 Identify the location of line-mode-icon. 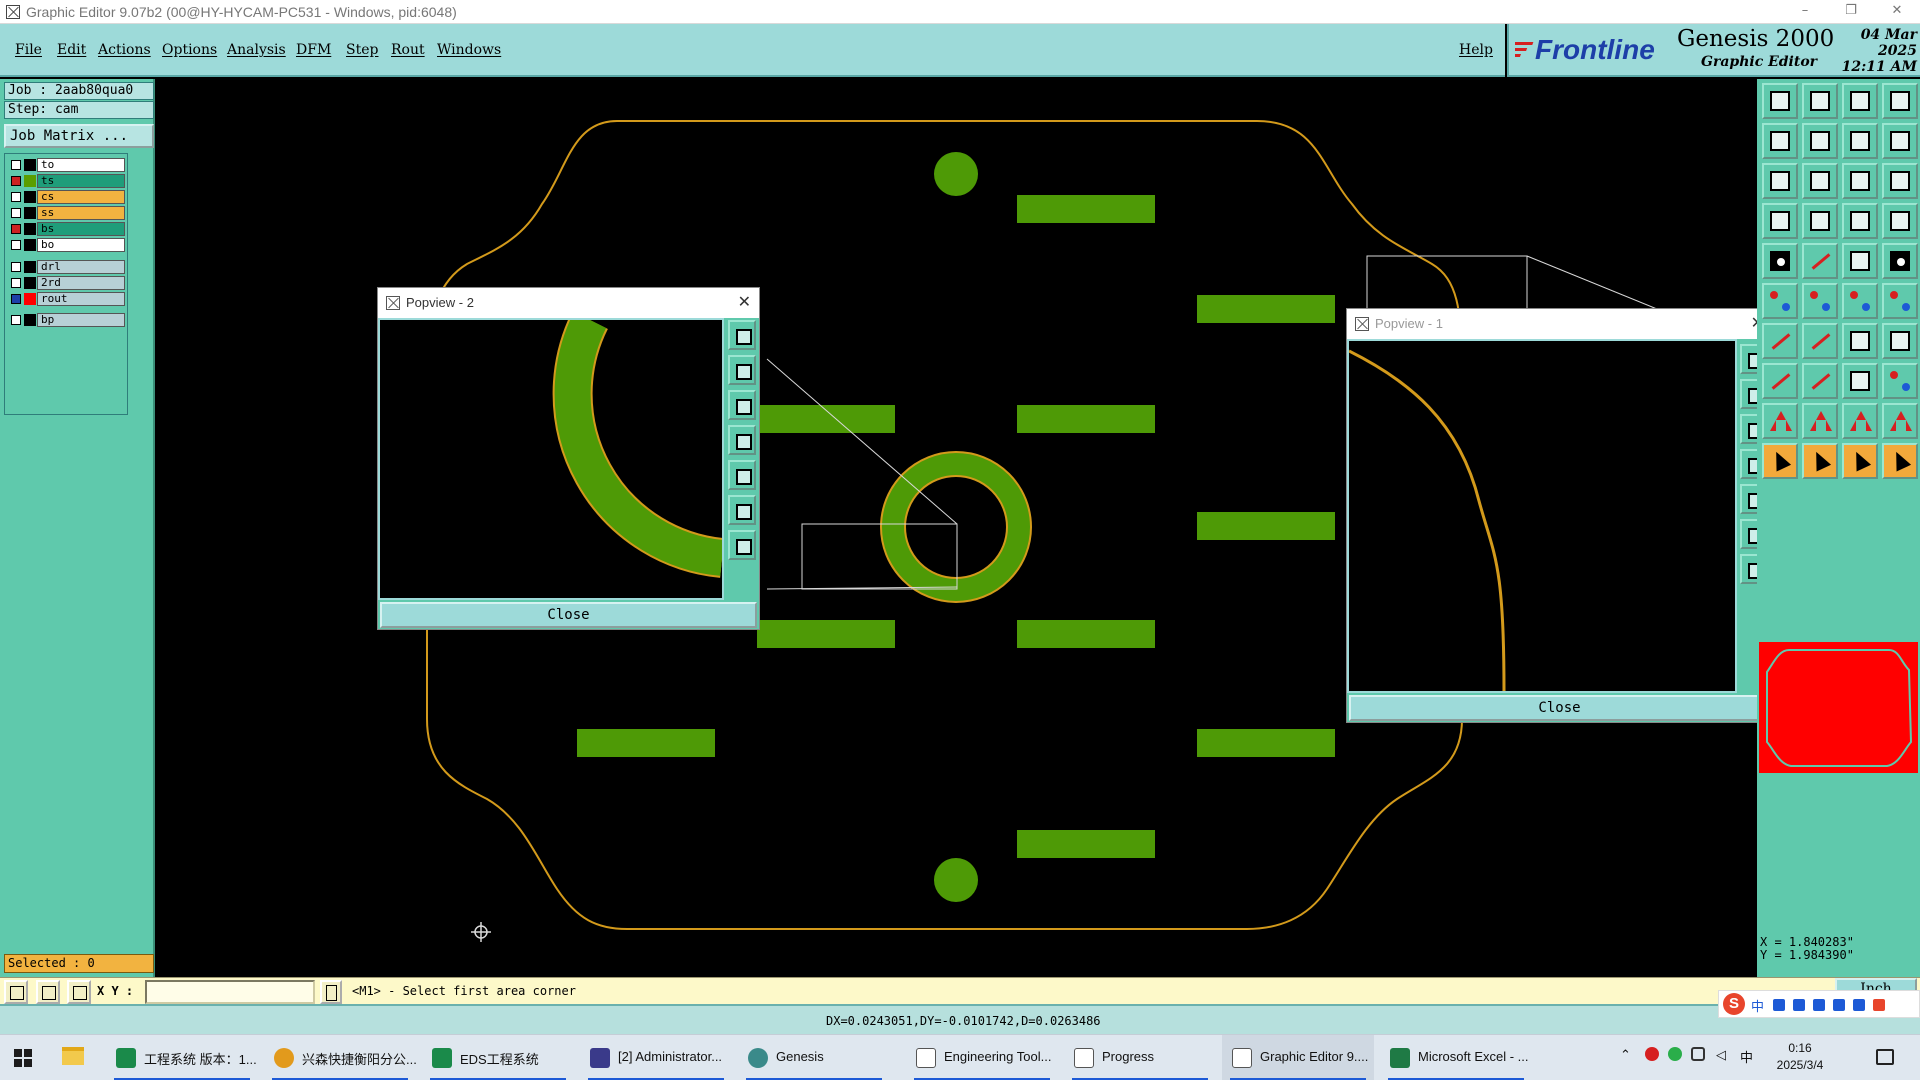
(16, 992).